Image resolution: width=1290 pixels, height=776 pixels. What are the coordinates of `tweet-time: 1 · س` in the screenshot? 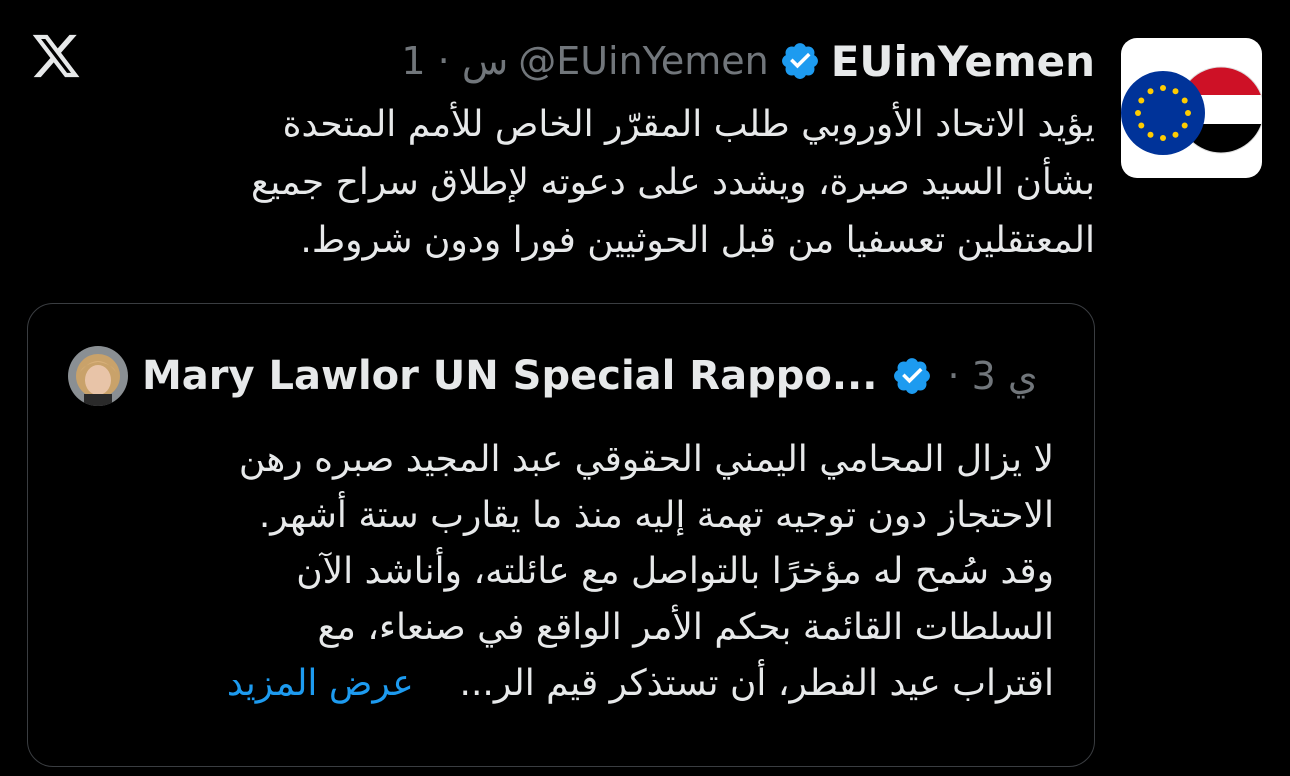 It's located at (455, 61).